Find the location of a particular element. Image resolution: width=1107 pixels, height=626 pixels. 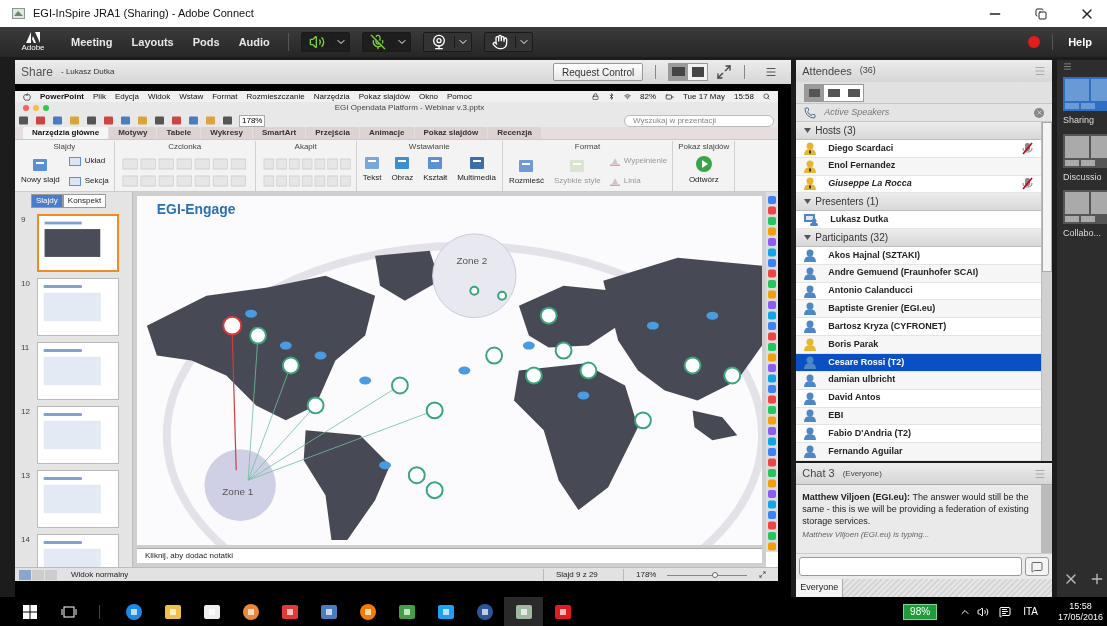

ribbon-tab: Pokaz slajdów is located at coordinates (451, 133).